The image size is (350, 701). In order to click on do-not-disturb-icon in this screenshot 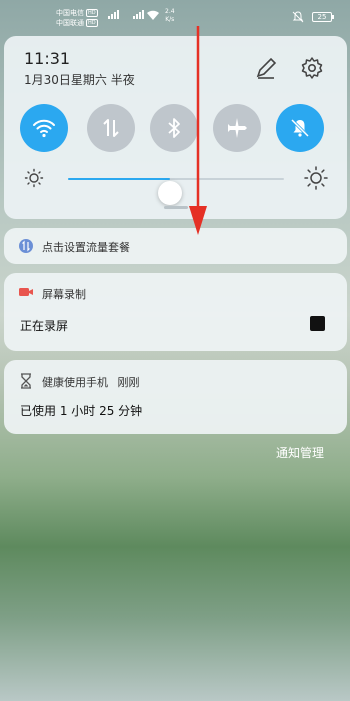, I will do `click(300, 128)`.